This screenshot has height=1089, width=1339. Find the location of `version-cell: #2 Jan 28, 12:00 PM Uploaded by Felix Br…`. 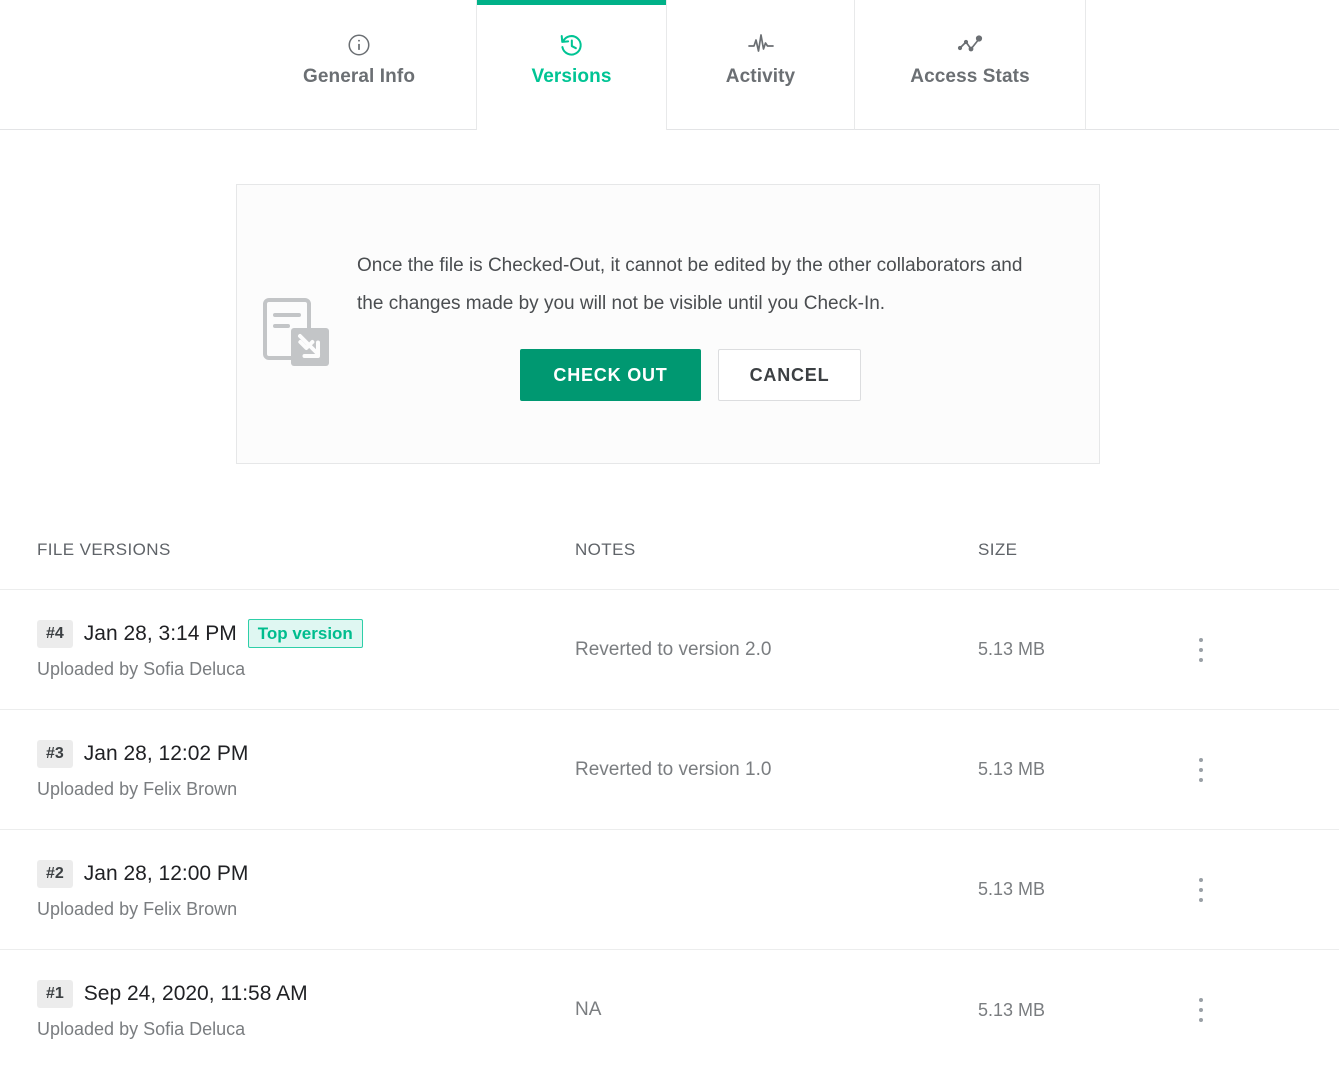

version-cell: #2 Jan 28, 12:00 PM Uploaded by Felix Br… is located at coordinates (287, 889).